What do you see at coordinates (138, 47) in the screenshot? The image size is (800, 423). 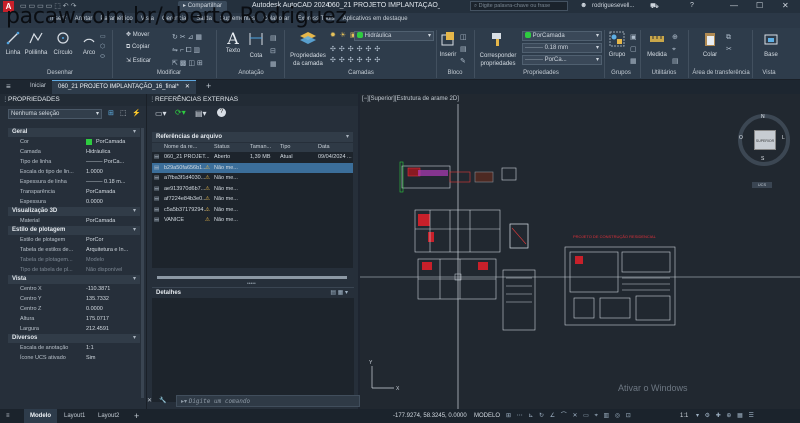 I see `copy-button: ⧉ Copiar` at bounding box center [138, 47].